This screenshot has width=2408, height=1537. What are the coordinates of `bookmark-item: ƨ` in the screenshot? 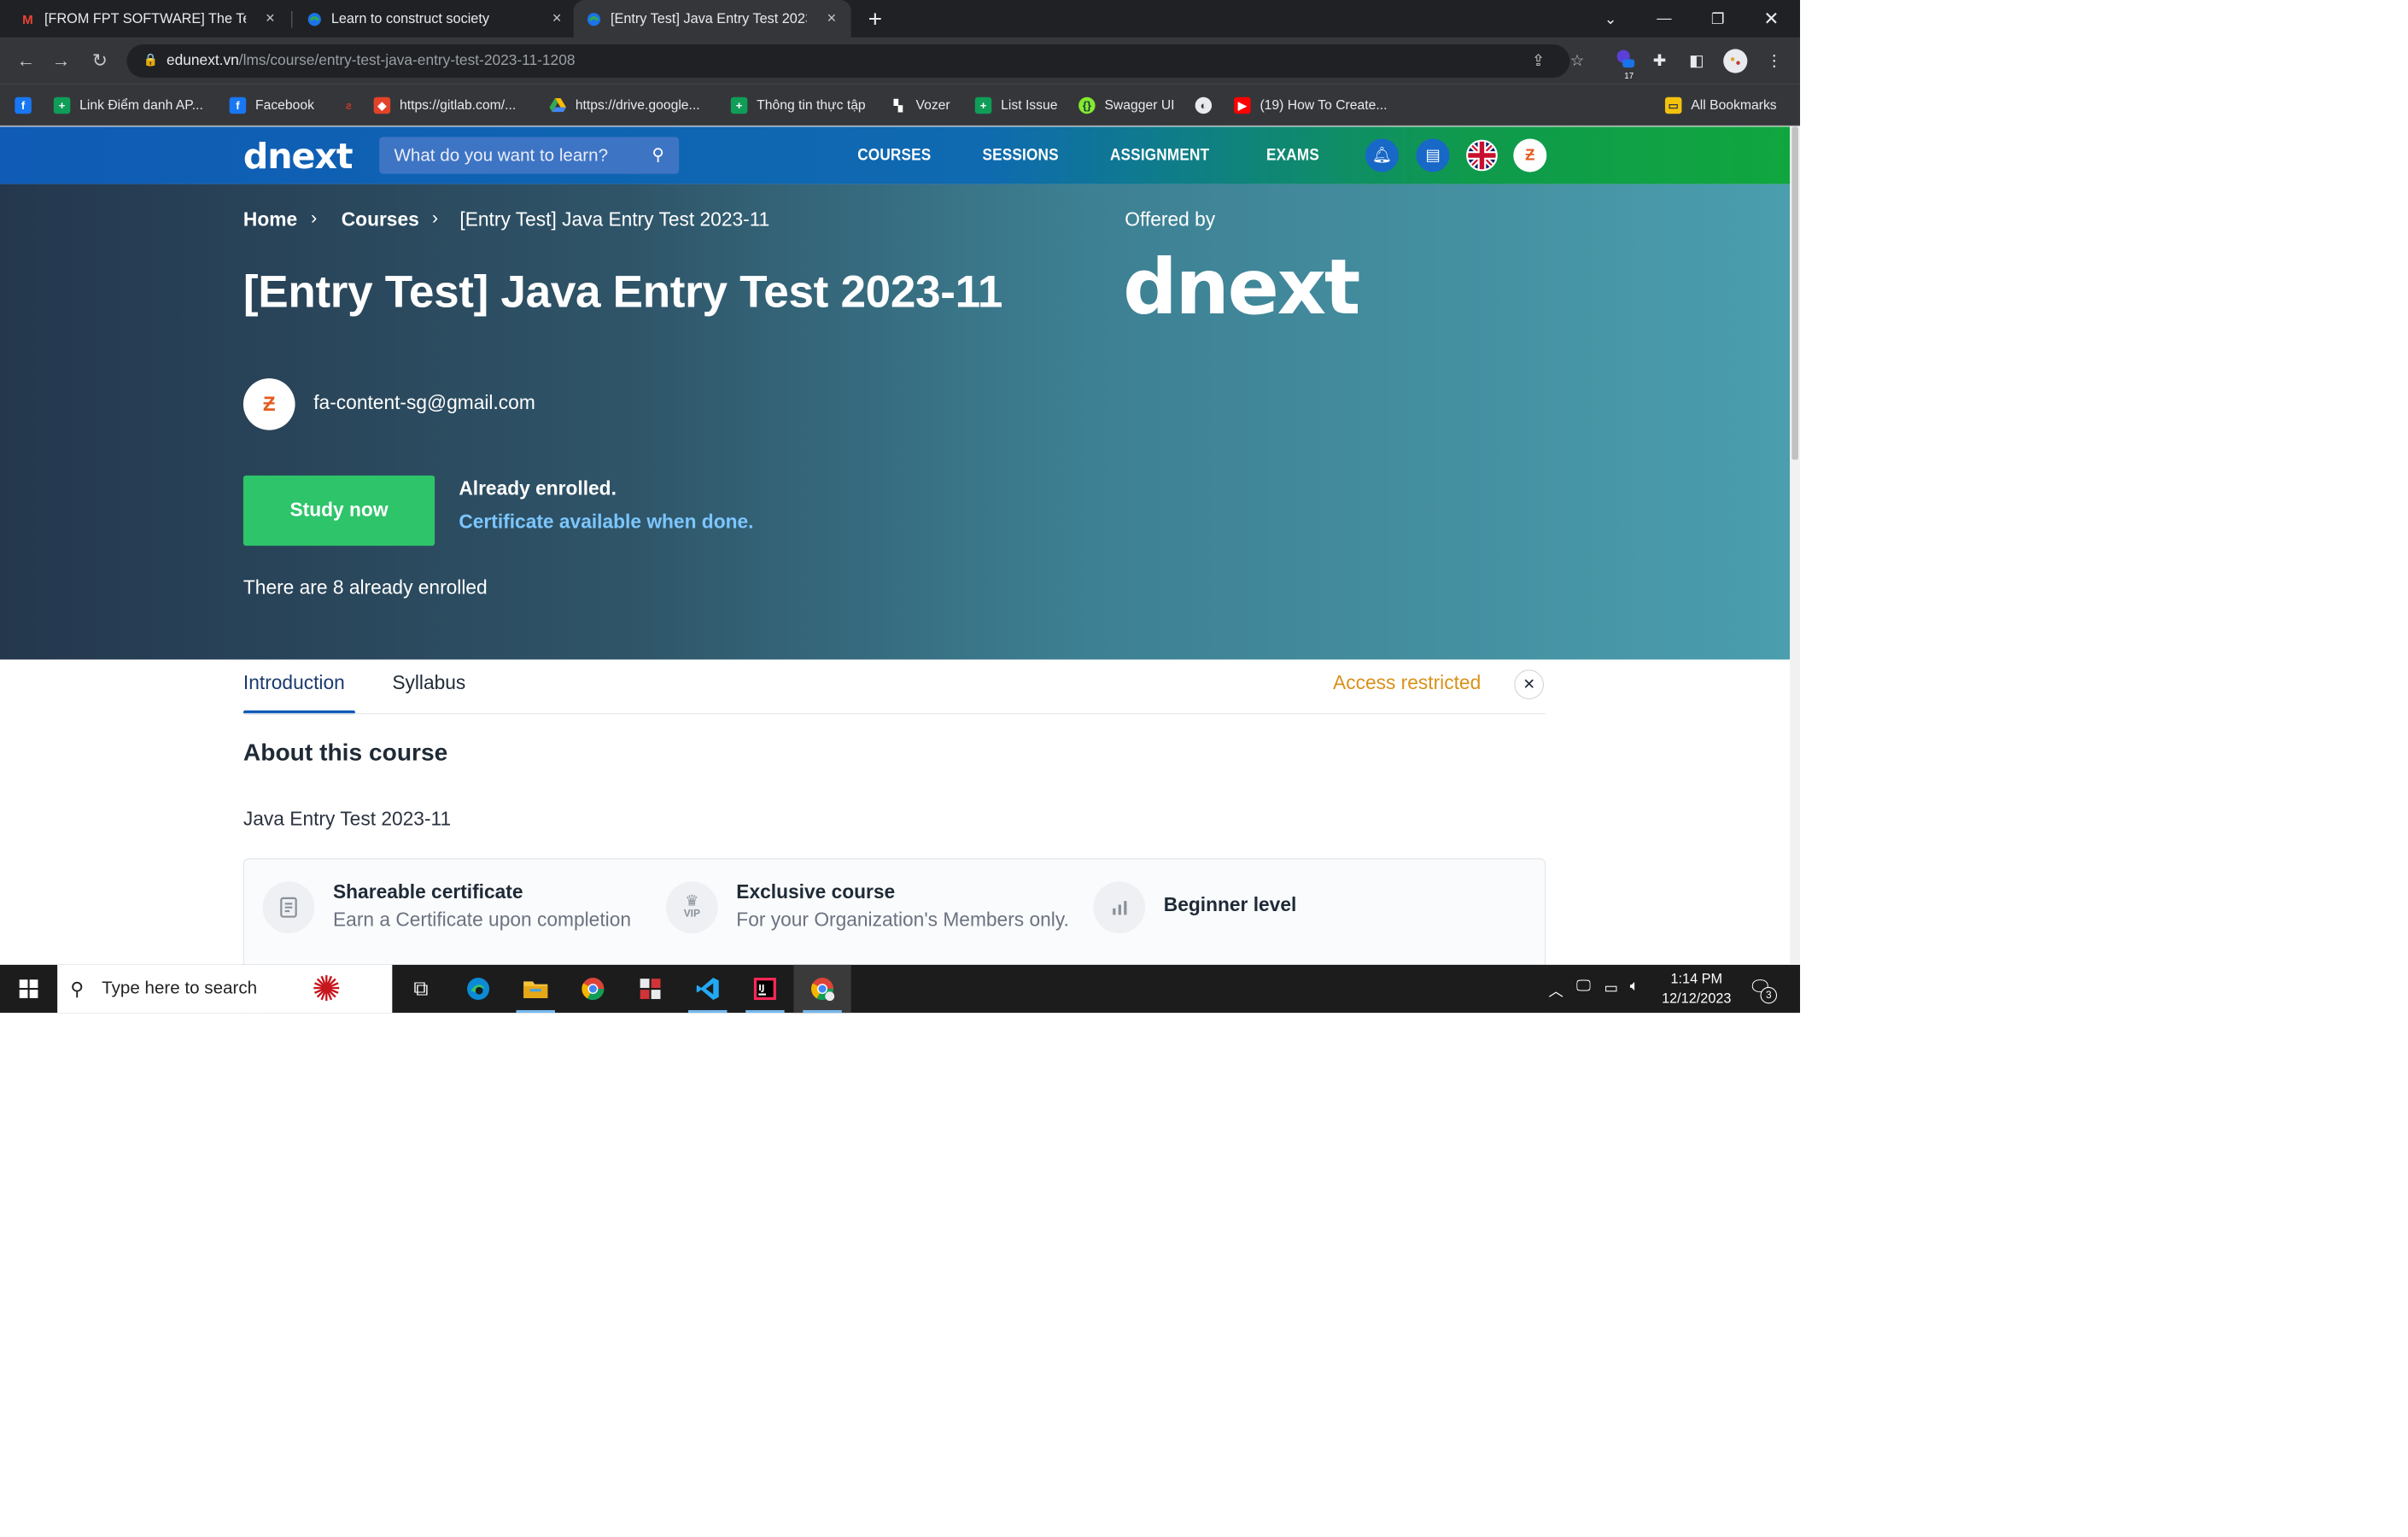 It's located at (353, 105).